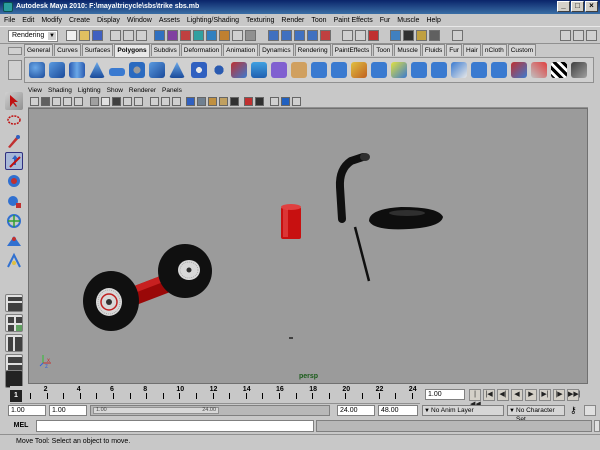 This screenshot has width=600, height=450. I want to click on panel-menu-view: View, so click(35, 90).